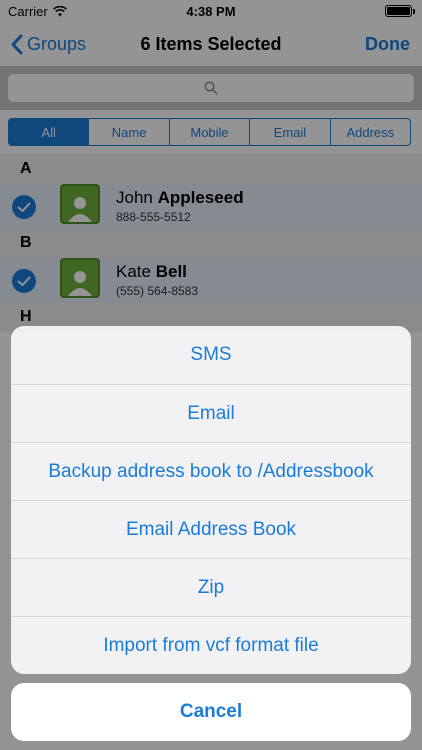 Image resolution: width=422 pixels, height=750 pixels. What do you see at coordinates (211, 645) in the screenshot?
I see `action-import-vcf-button: Import from vcf format file` at bounding box center [211, 645].